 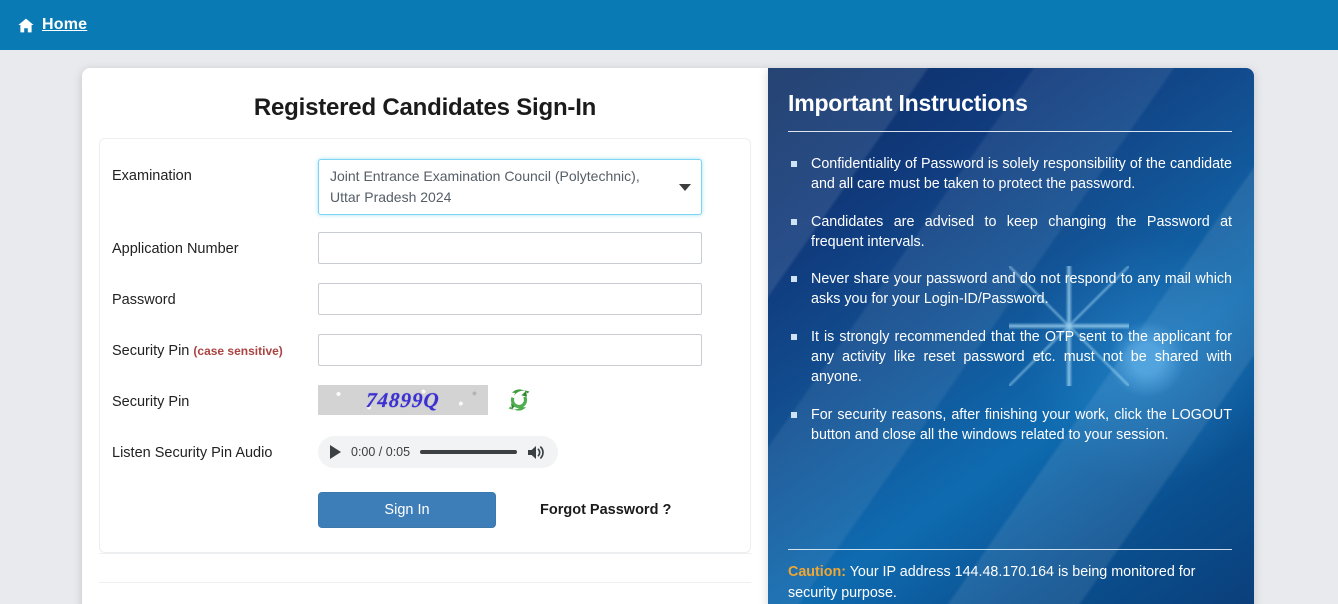 What do you see at coordinates (510, 350) in the screenshot?
I see `security-pin-input` at bounding box center [510, 350].